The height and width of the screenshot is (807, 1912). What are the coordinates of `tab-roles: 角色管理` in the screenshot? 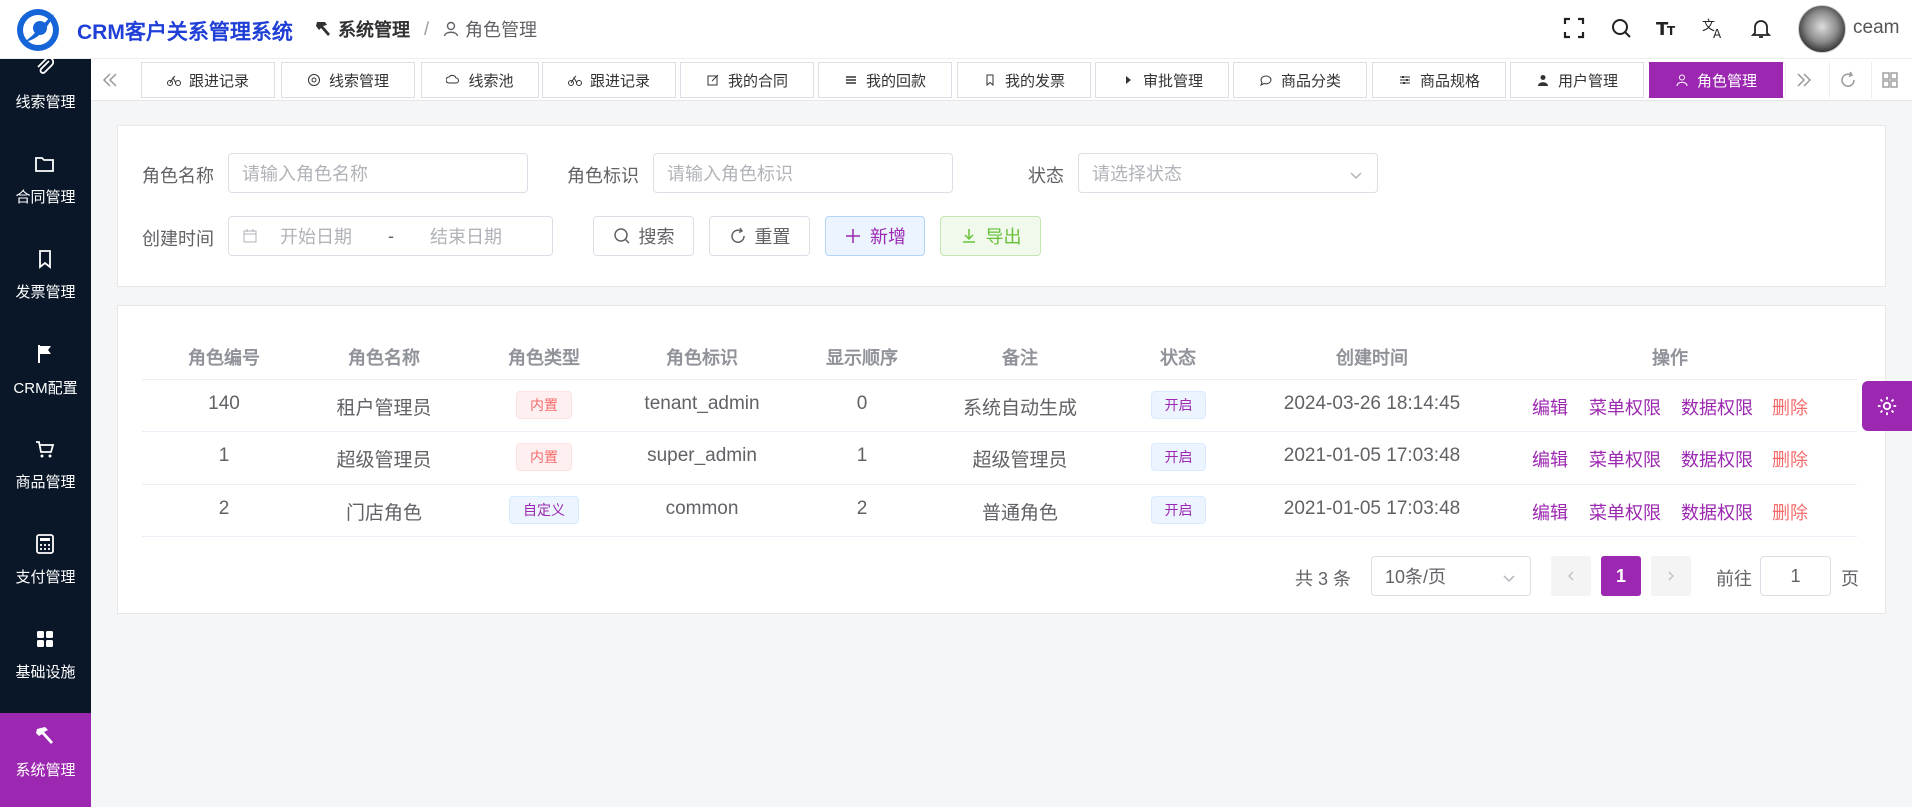 It's located at (1716, 80).